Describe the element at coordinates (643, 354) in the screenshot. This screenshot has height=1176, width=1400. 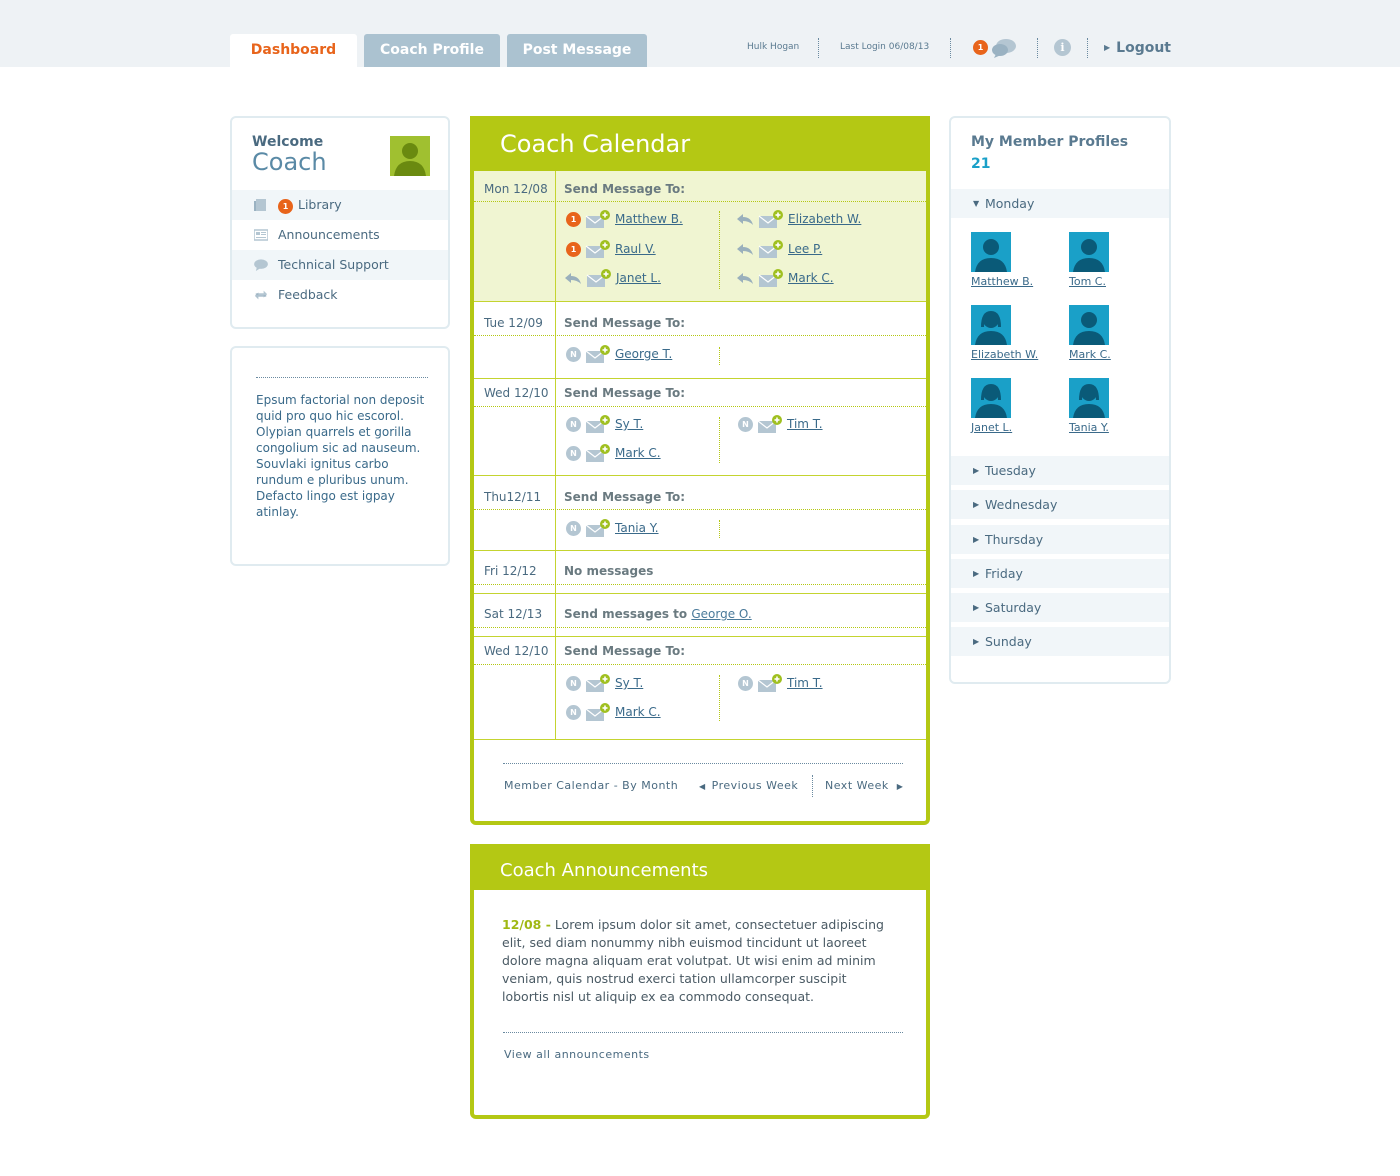
I see `member-link: George T.` at that location.